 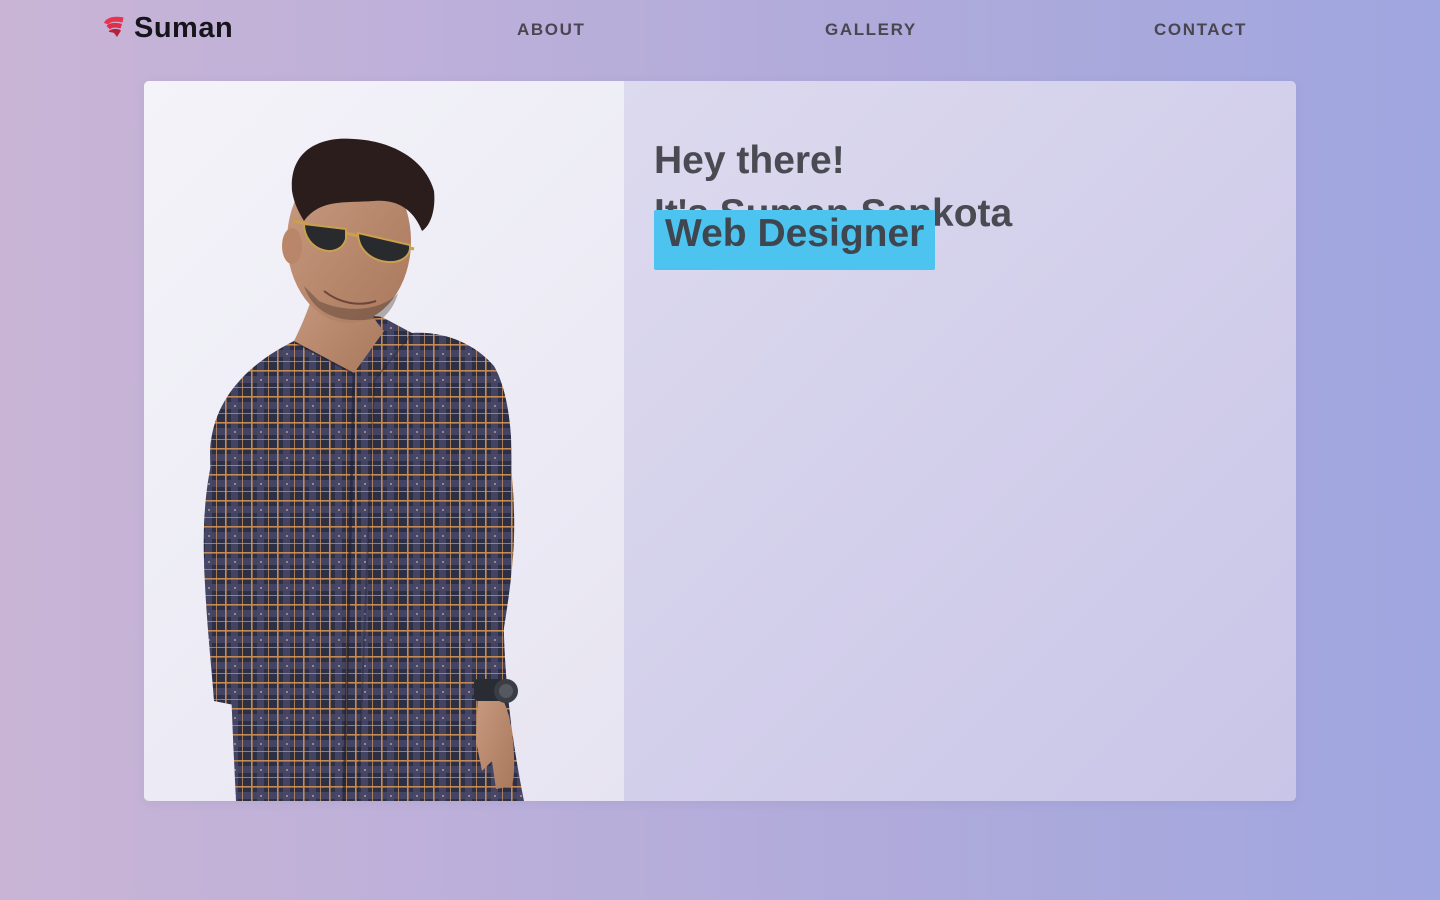 I want to click on brand-link: Suman, so click(x=166, y=28).